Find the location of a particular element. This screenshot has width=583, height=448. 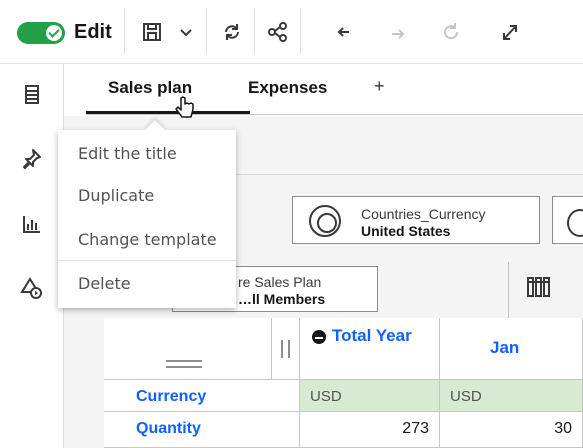

dimension-value: United States is located at coordinates (406, 231).